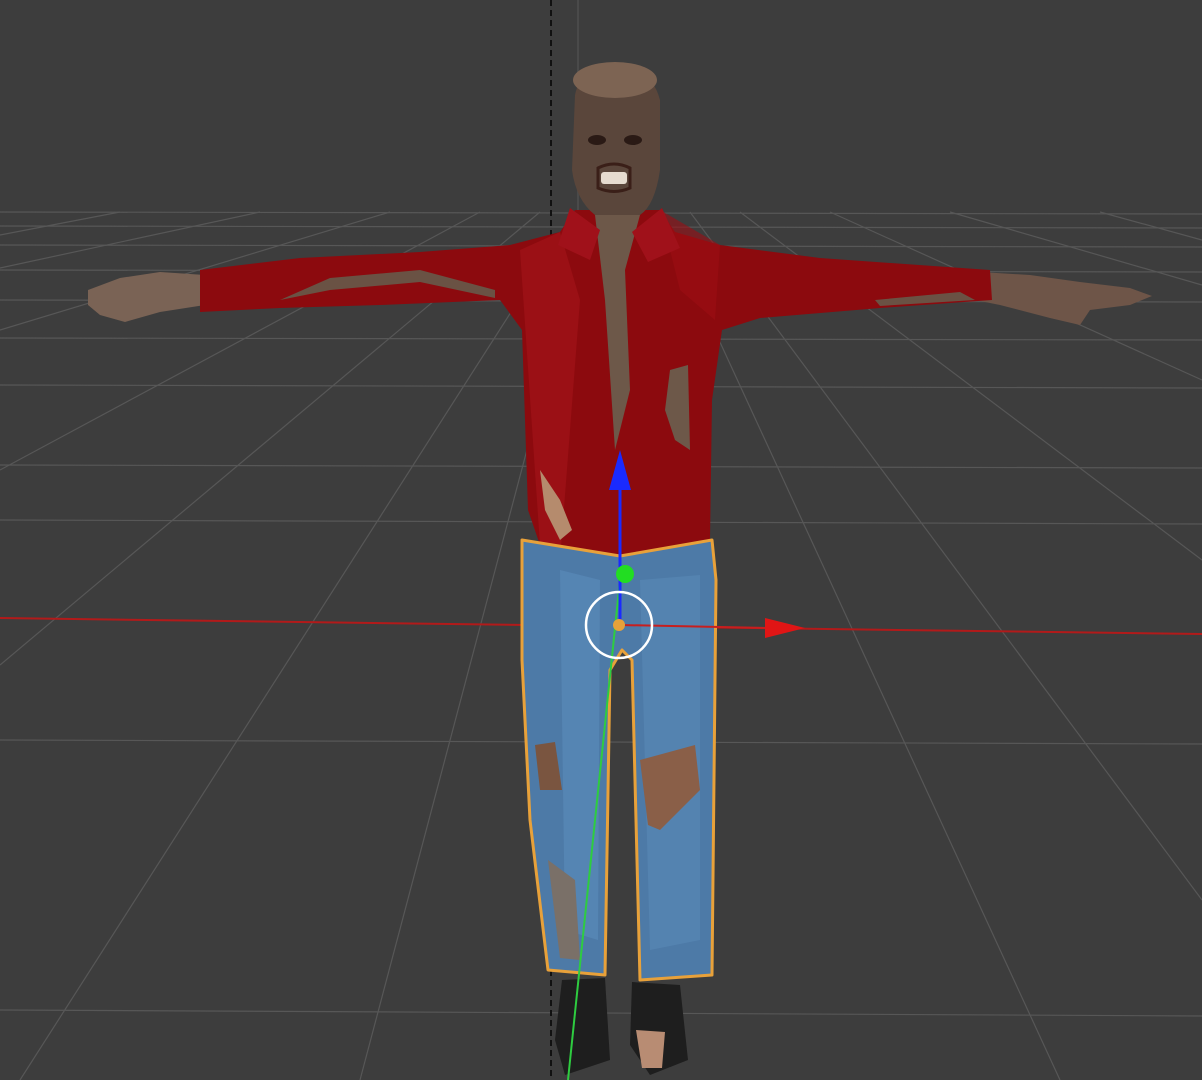  Describe the element at coordinates (582, 1026) in the screenshot. I see `left-shoe` at that location.